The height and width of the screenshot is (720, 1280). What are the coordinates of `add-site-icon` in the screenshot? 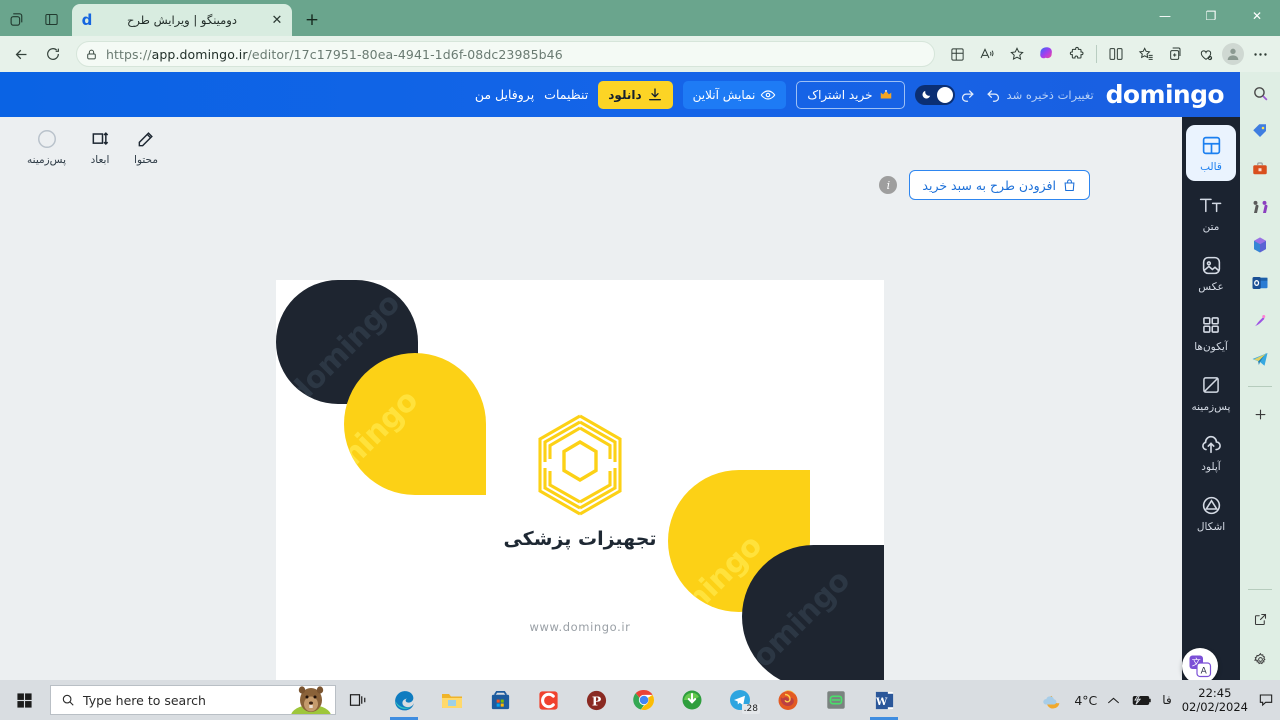 It's located at (1260, 414).